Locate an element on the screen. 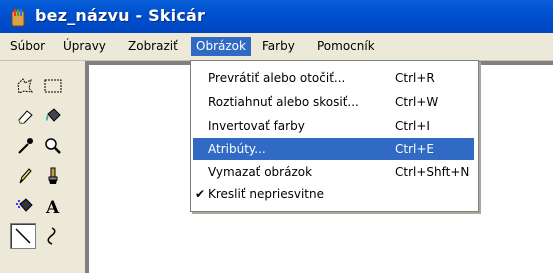  airbrush-icon is located at coordinates (25, 206).